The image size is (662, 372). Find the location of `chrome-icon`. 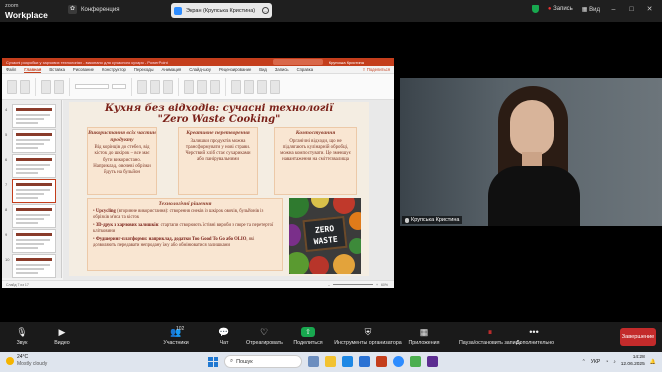

chrome-icon is located at coordinates (415, 361).